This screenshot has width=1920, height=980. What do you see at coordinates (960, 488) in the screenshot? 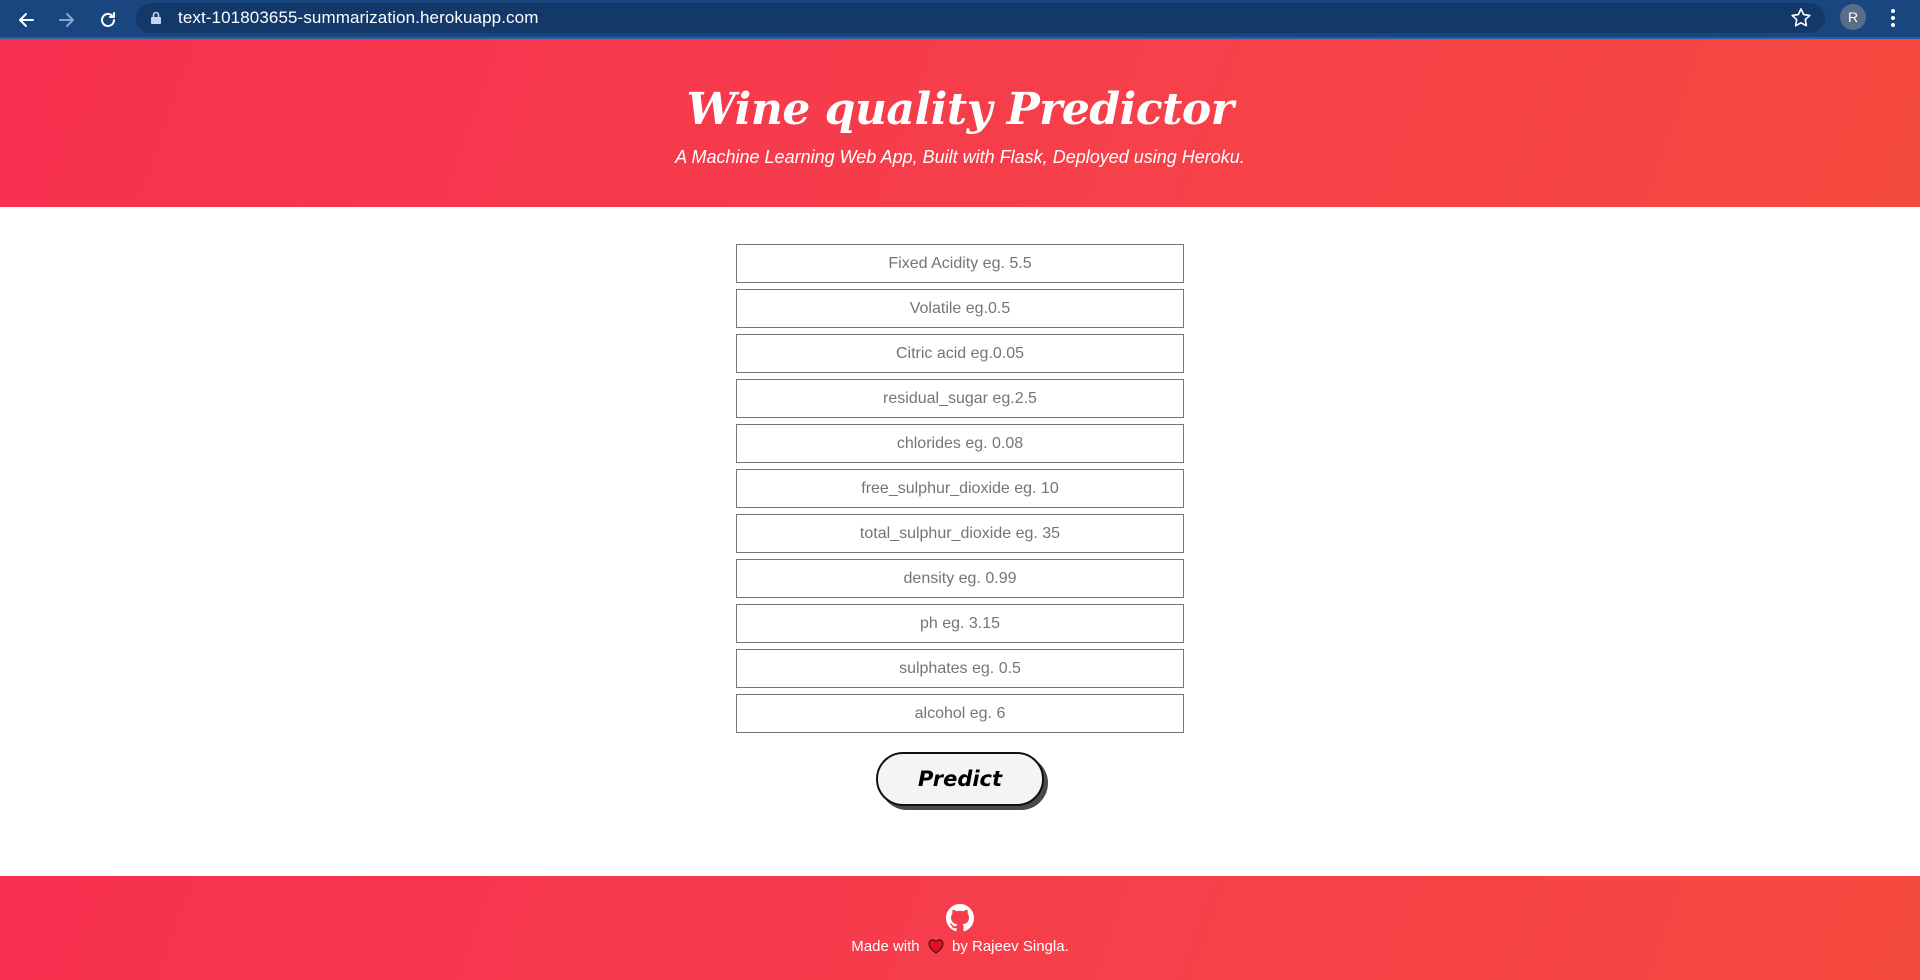
I see `free-sulphur-dioxide-input` at bounding box center [960, 488].